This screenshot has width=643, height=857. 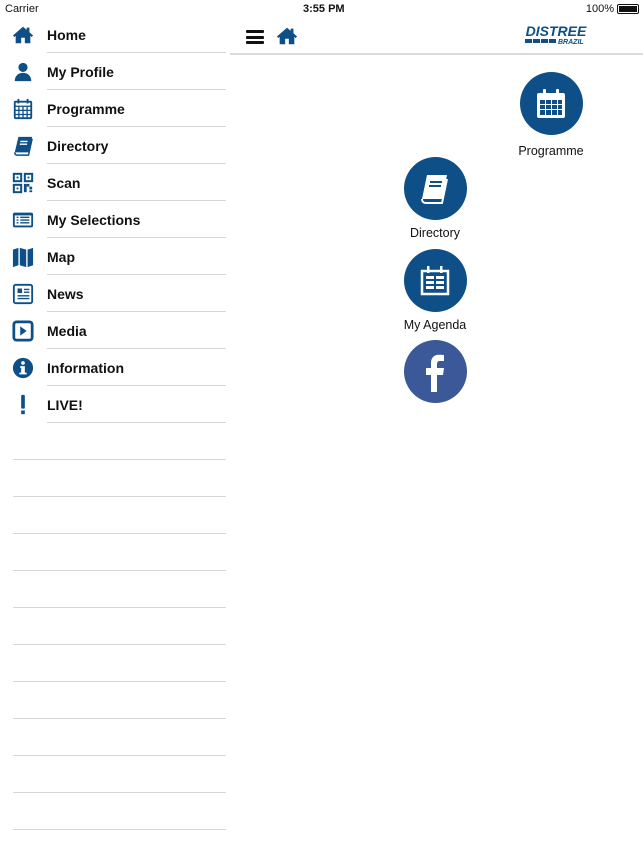 I want to click on sidebar-item-my-profile: My Profile, so click(x=113, y=71).